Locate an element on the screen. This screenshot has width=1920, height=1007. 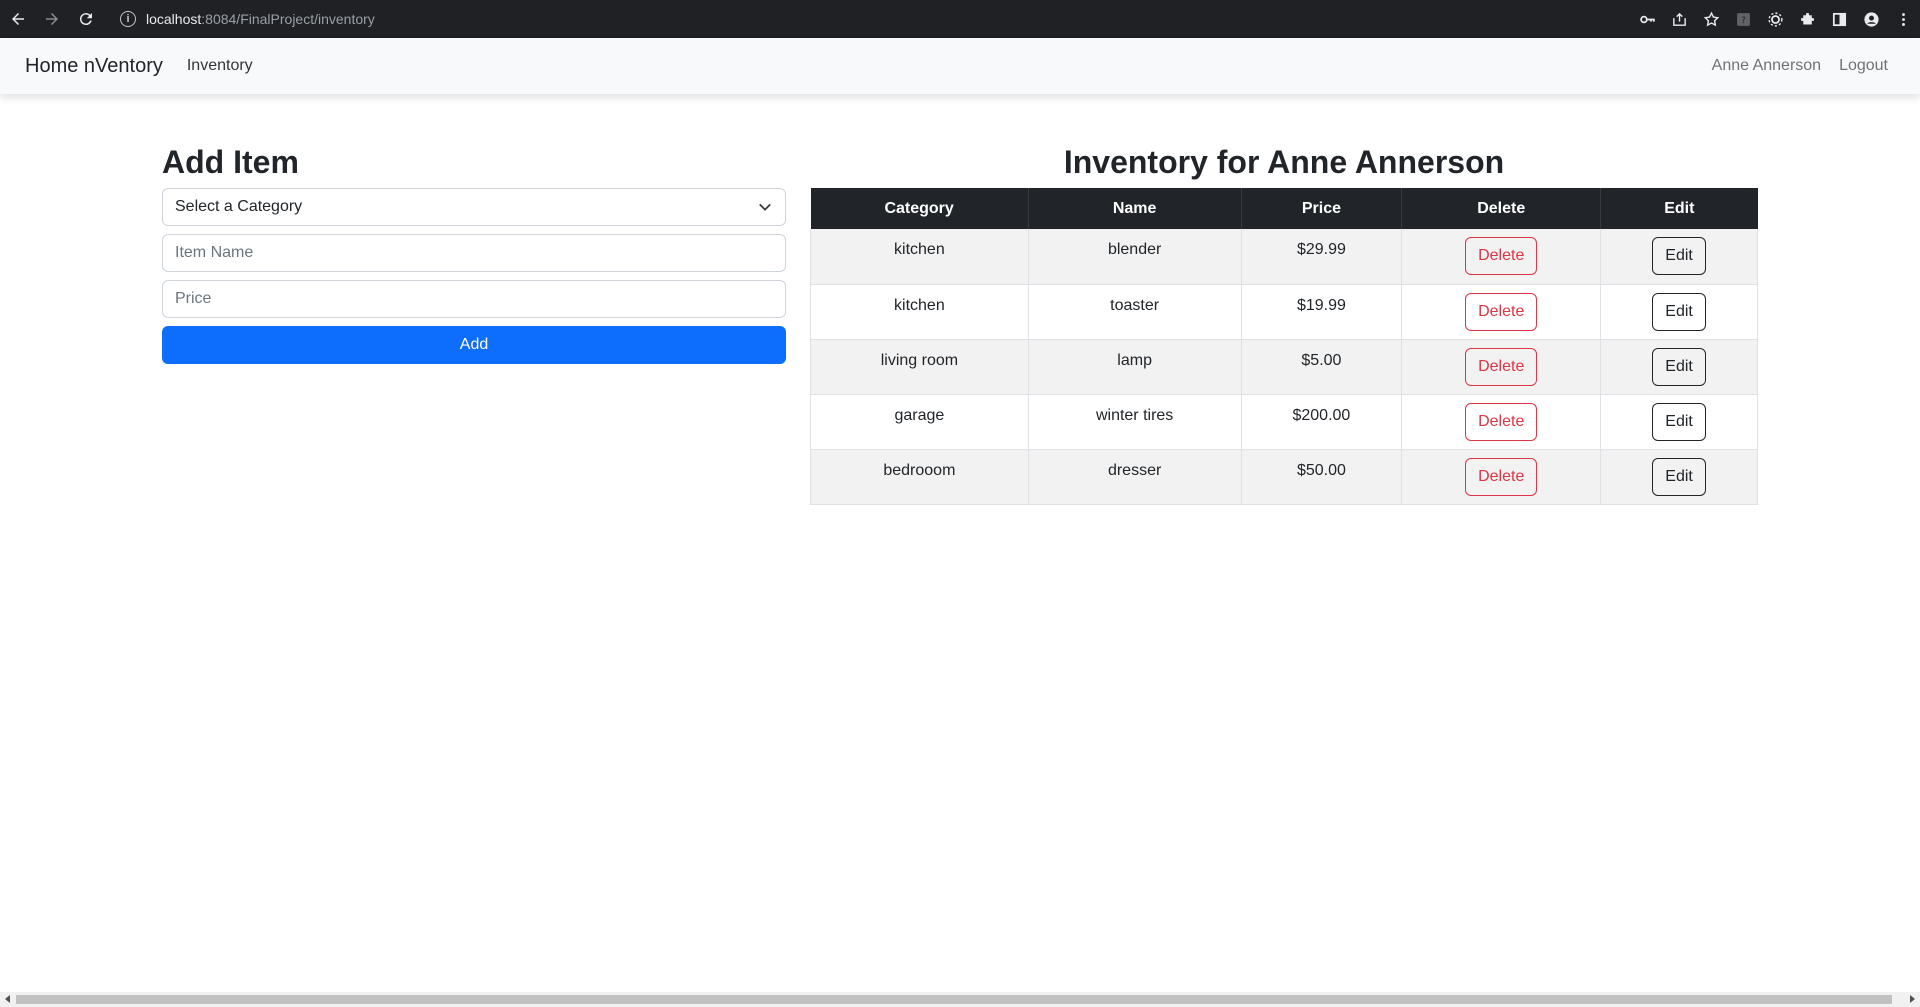
chevron-down-icon is located at coordinates (765, 207).